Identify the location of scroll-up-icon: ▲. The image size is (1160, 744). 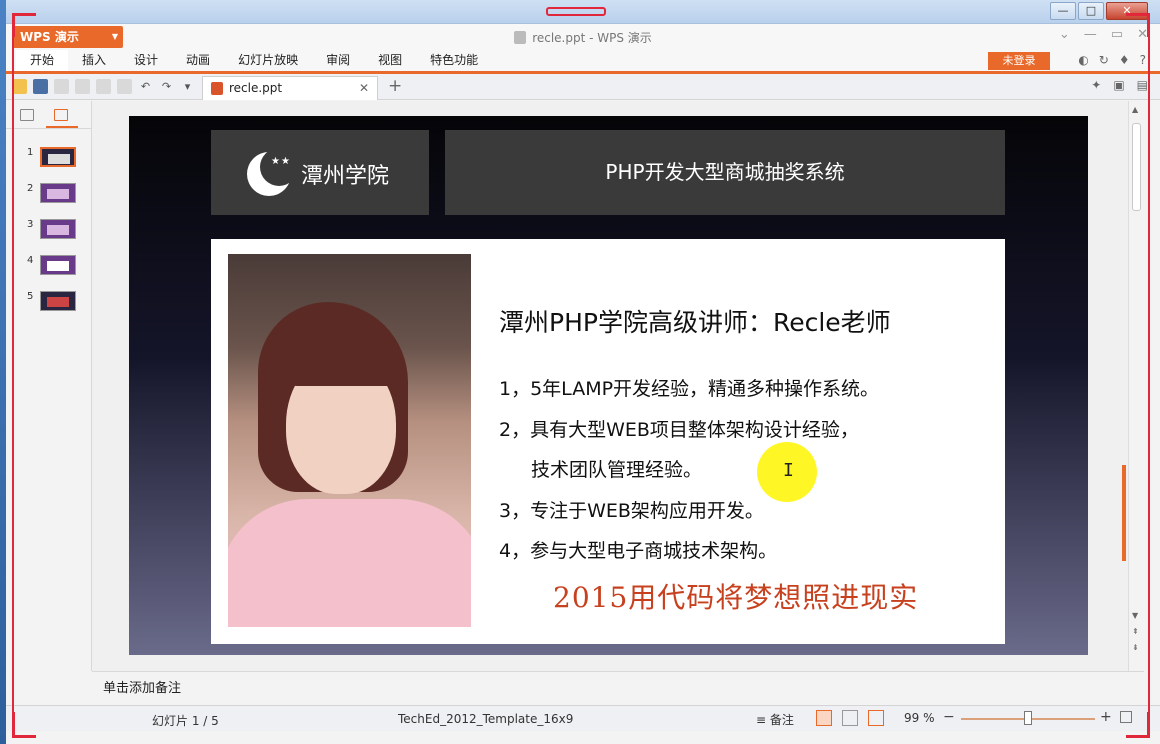
(1135, 109).